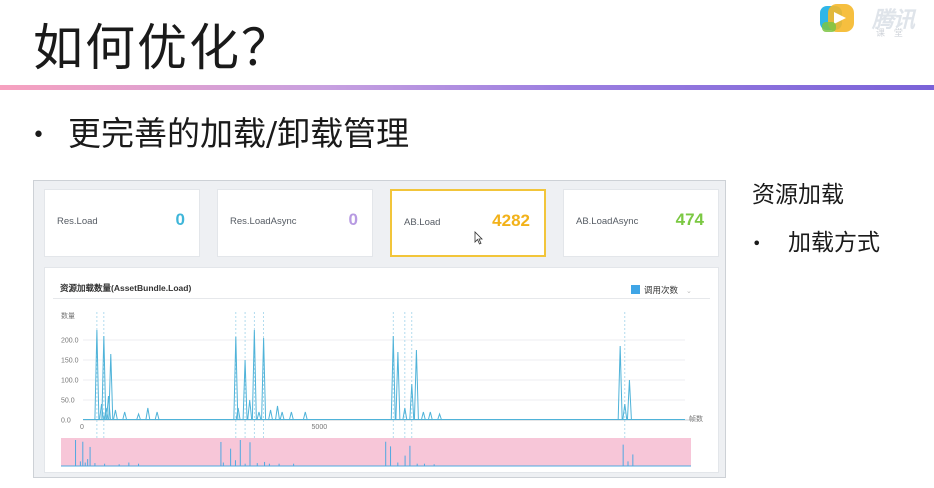 Image resolution: width=934 pixels, height=488 pixels. I want to click on stat-card-res-loadasync: Res.LoadAsync 0, so click(295, 223).